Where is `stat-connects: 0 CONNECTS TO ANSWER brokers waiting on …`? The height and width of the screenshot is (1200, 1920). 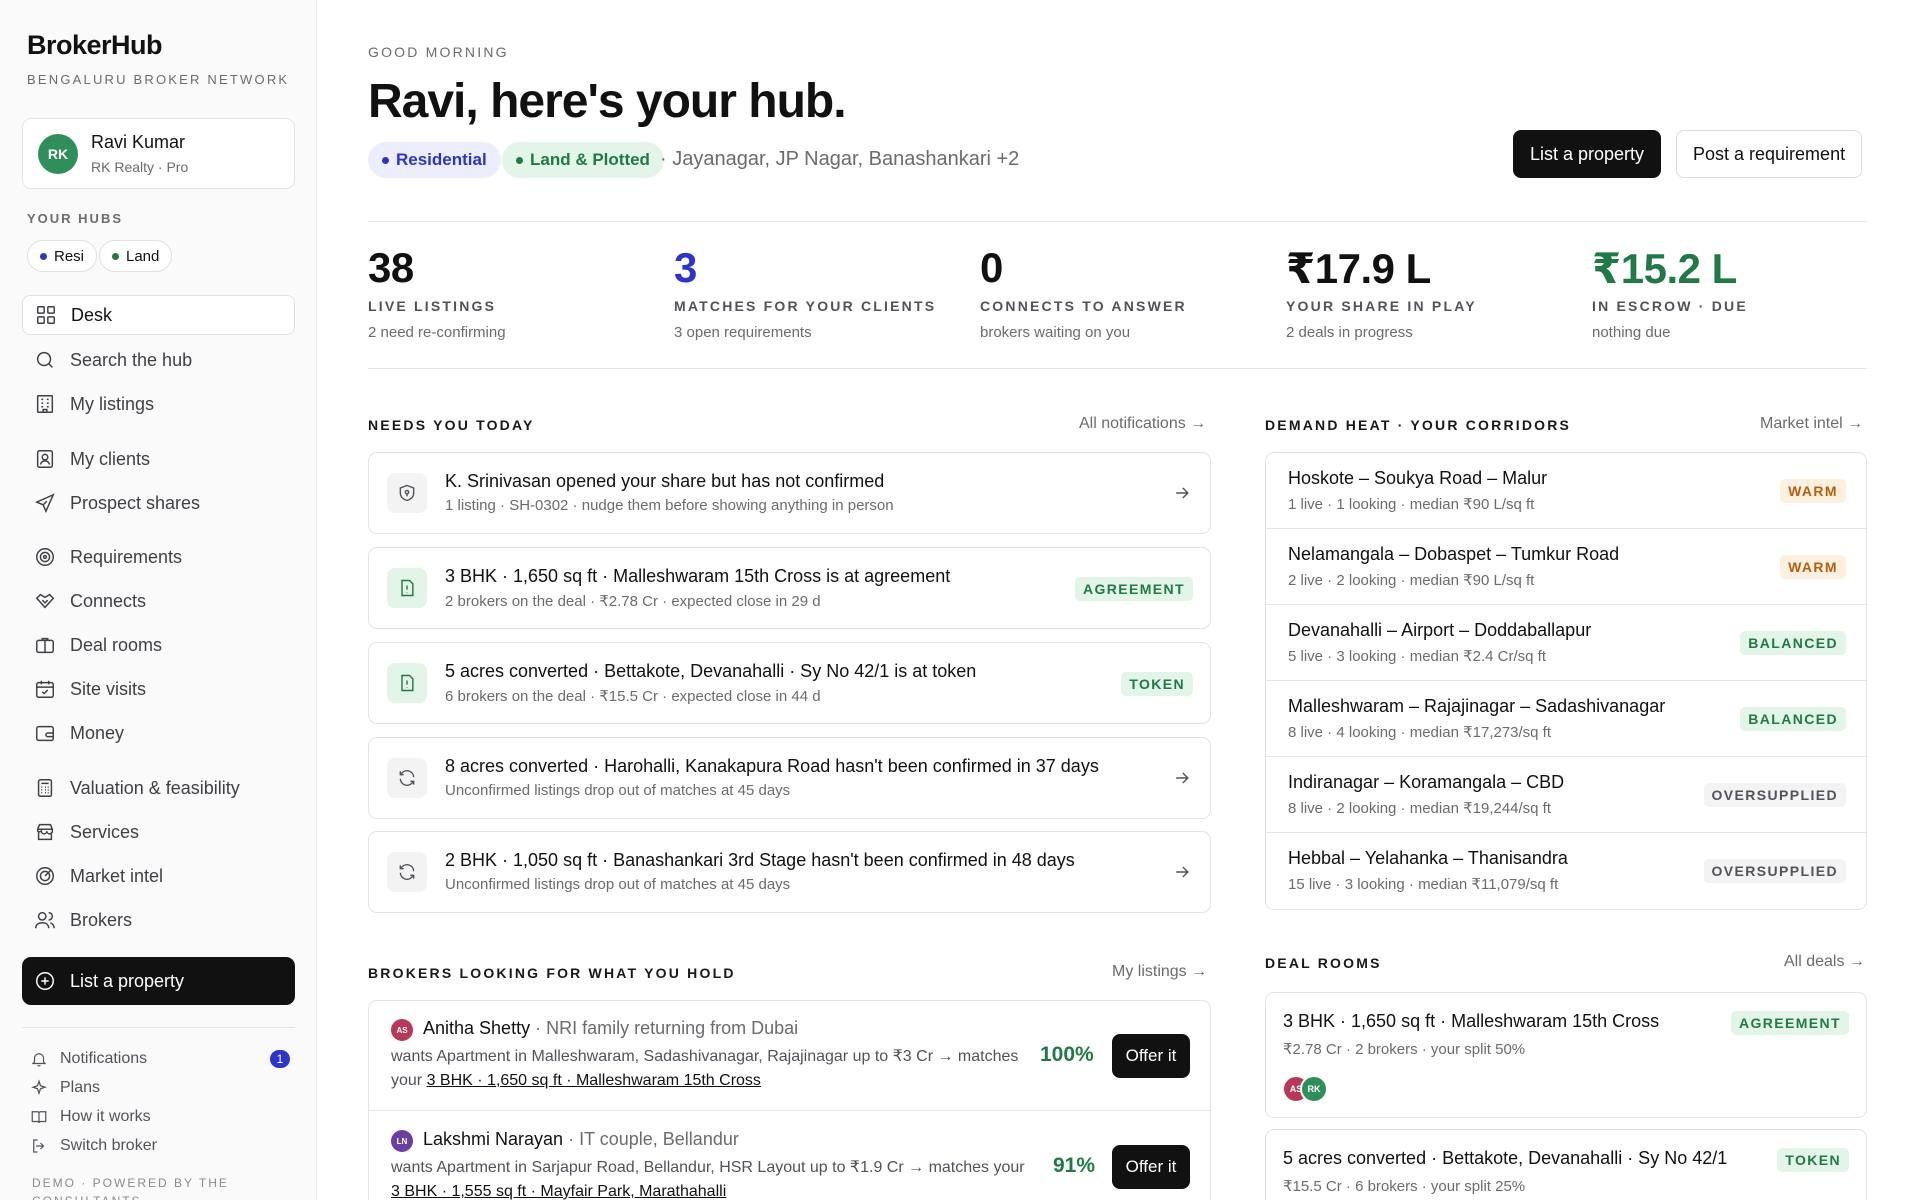 stat-connects: 0 CONNECTS TO ANSWER brokers waiting on … is located at coordinates (1130, 292).